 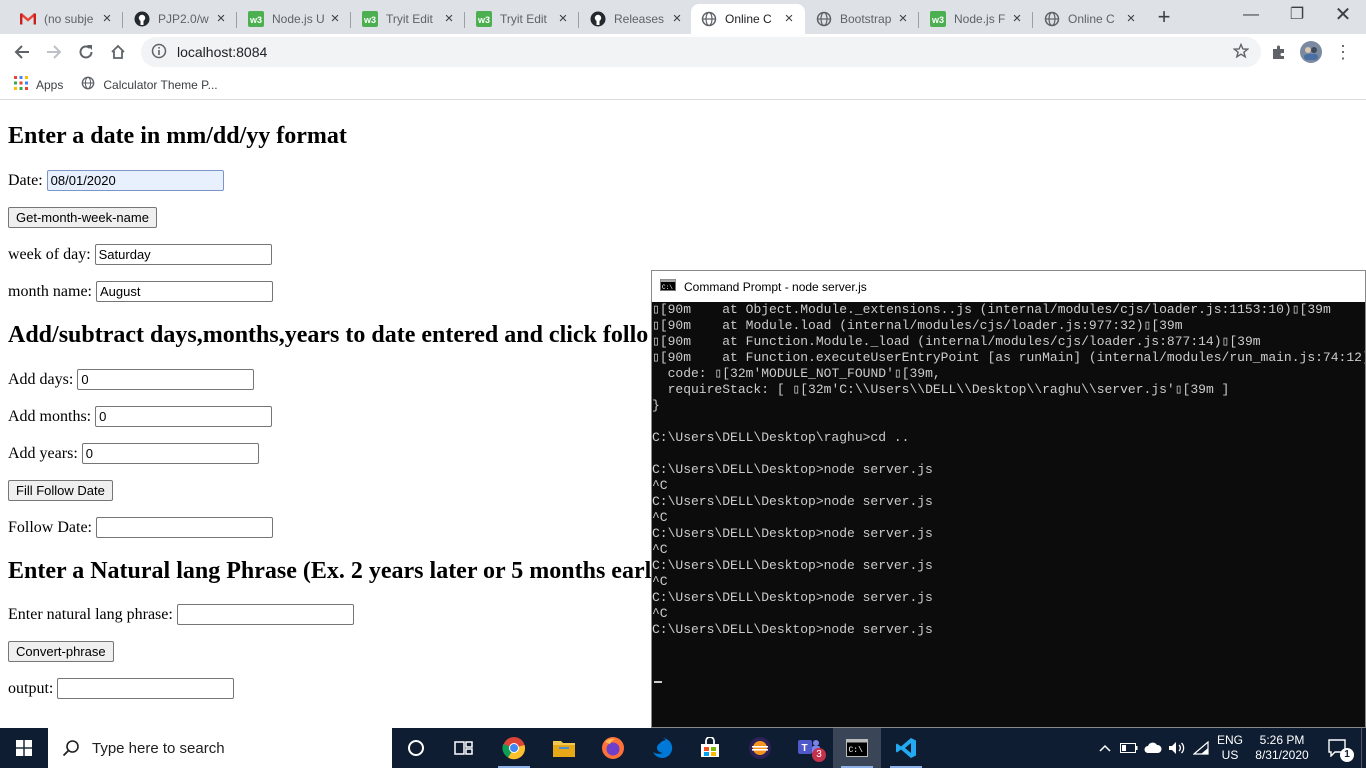 What do you see at coordinates (1251, 16) in the screenshot?
I see `minimize-icon: —` at bounding box center [1251, 16].